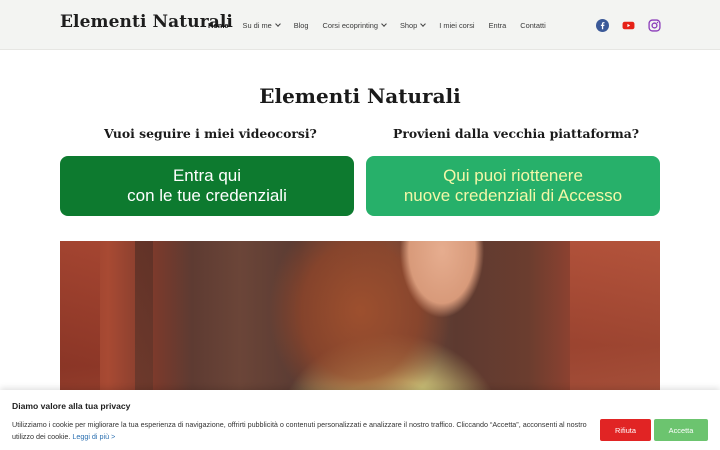 Image resolution: width=720 pixels, height=450 pixels. What do you see at coordinates (681, 430) in the screenshot?
I see `accept-cookies-button: Accetta` at bounding box center [681, 430].